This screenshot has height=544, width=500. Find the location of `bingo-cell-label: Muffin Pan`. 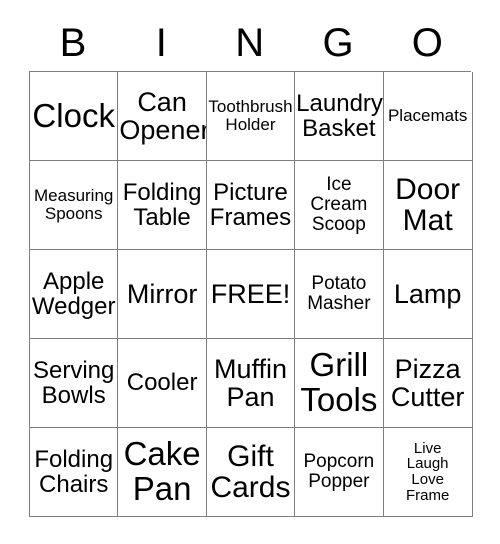

bingo-cell-label: Muffin Pan is located at coordinates (250, 382).